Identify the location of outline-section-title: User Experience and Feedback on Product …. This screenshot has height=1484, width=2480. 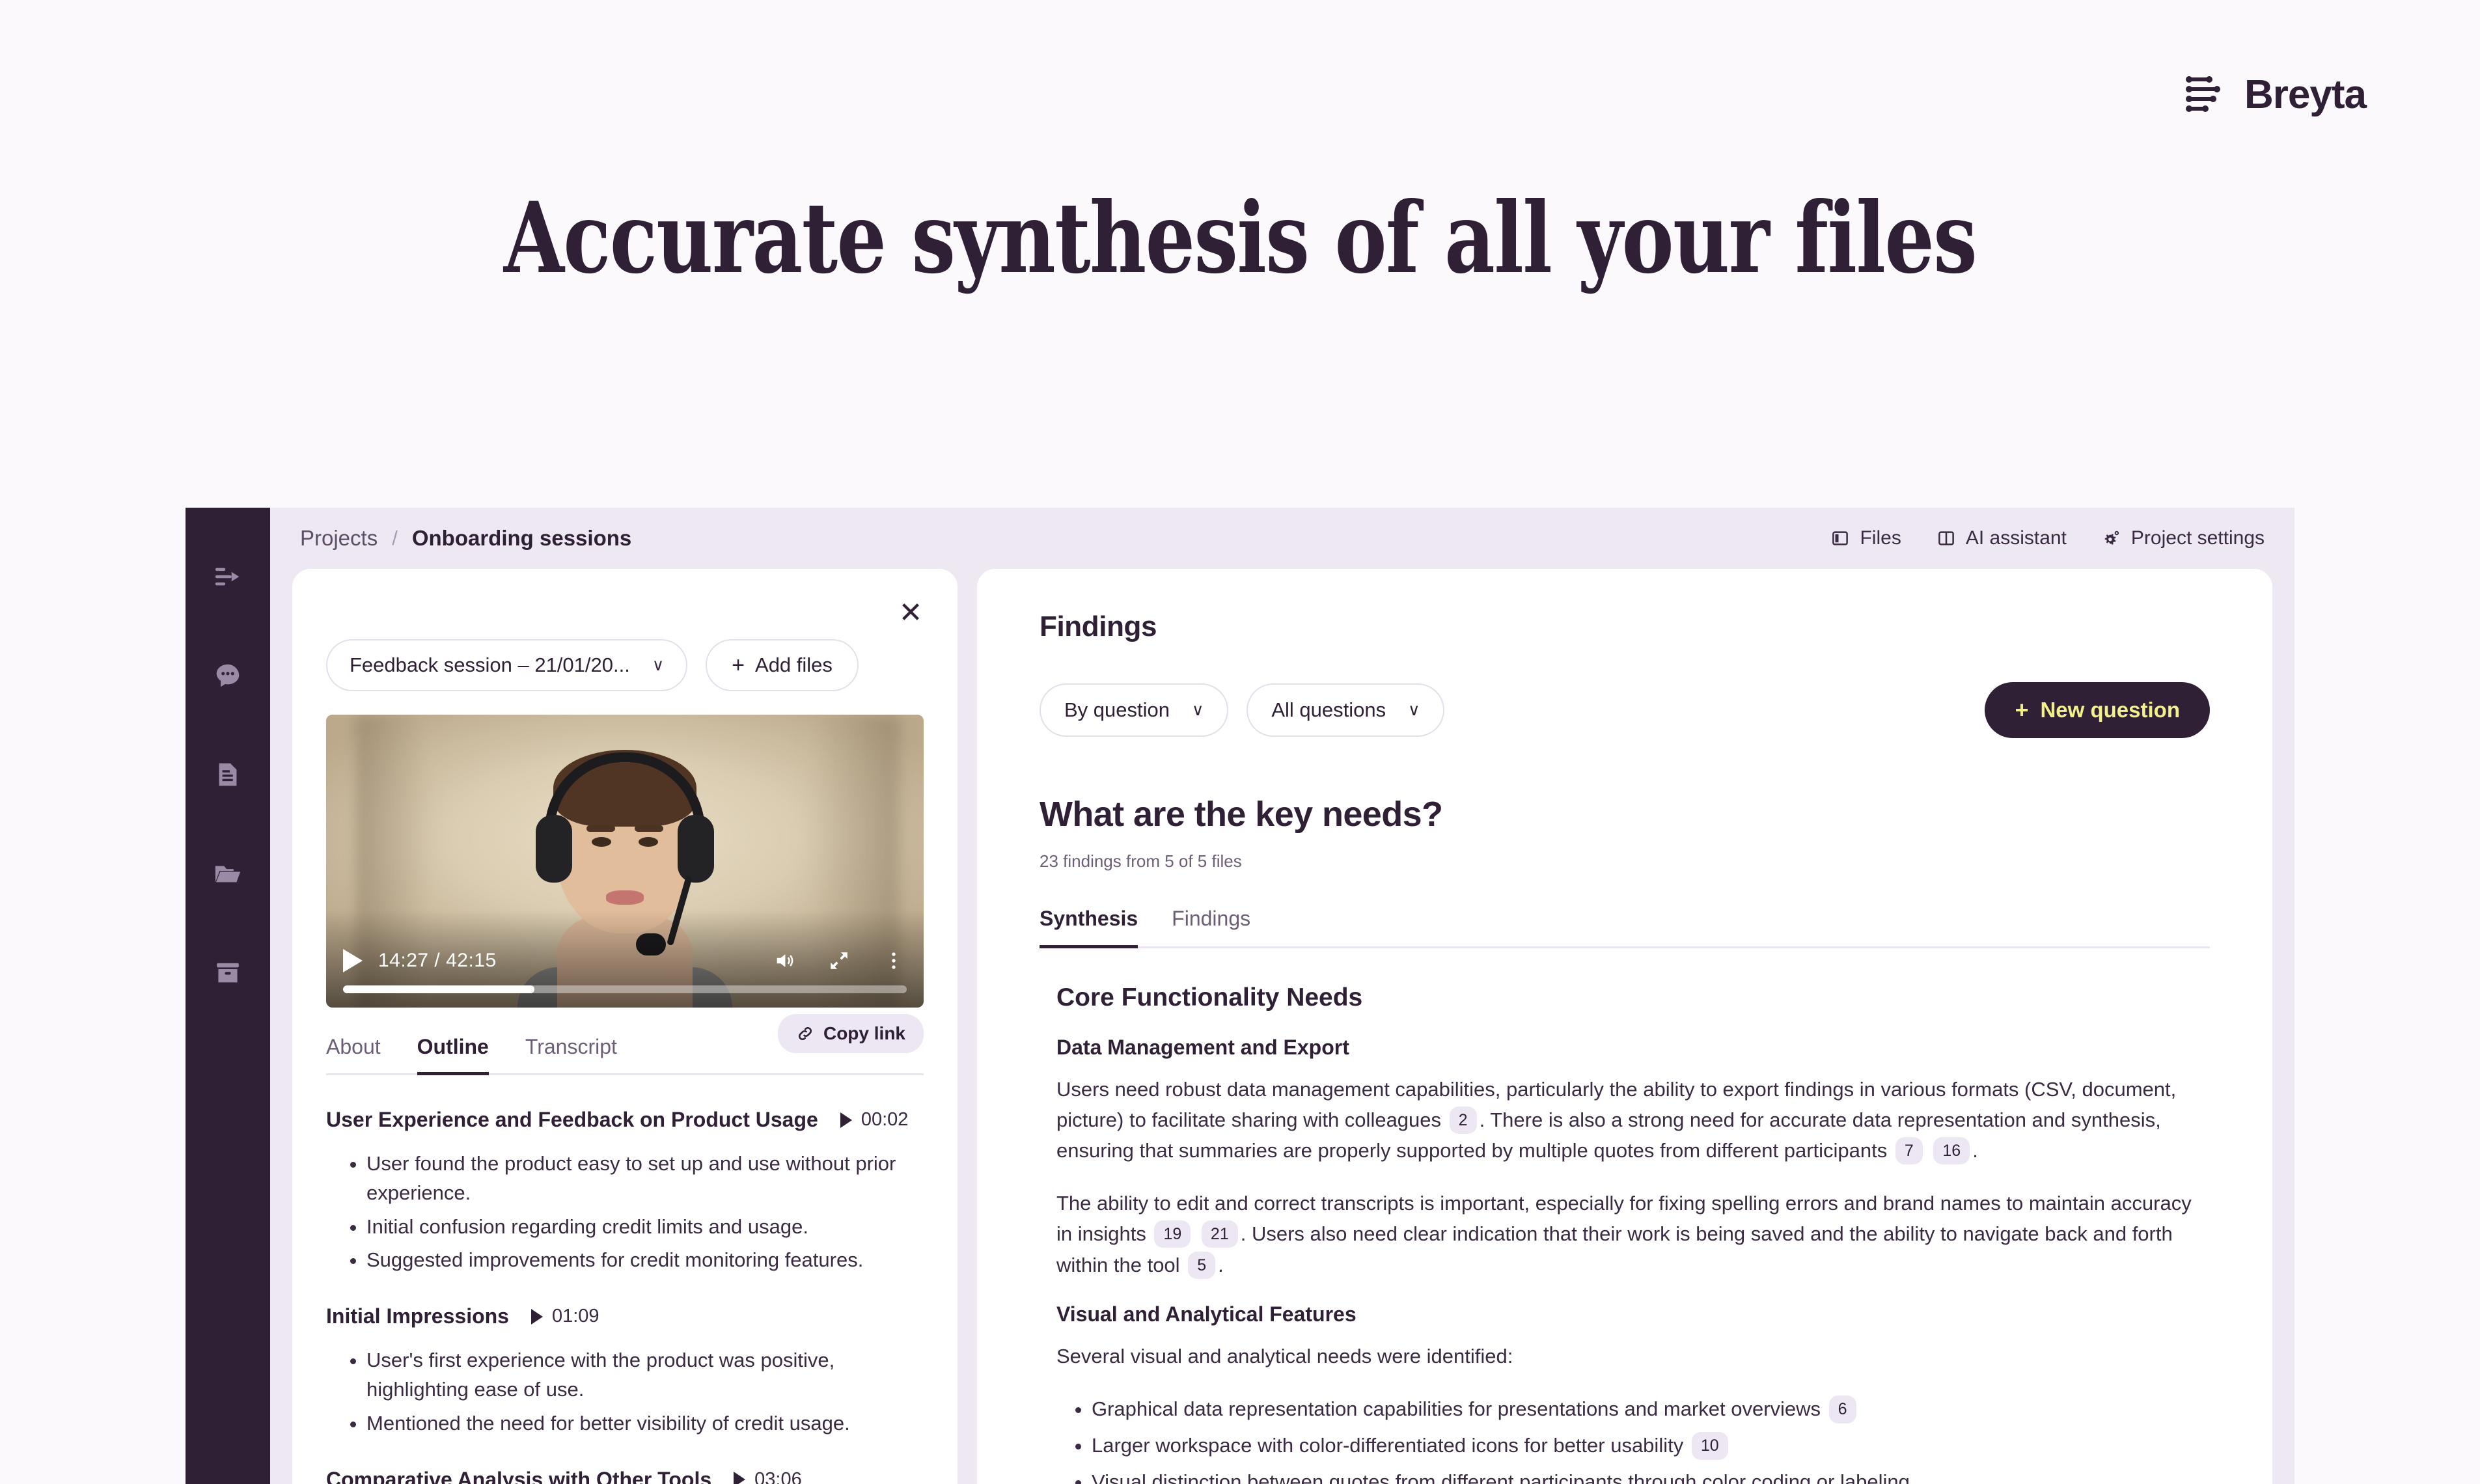
(572, 1119).